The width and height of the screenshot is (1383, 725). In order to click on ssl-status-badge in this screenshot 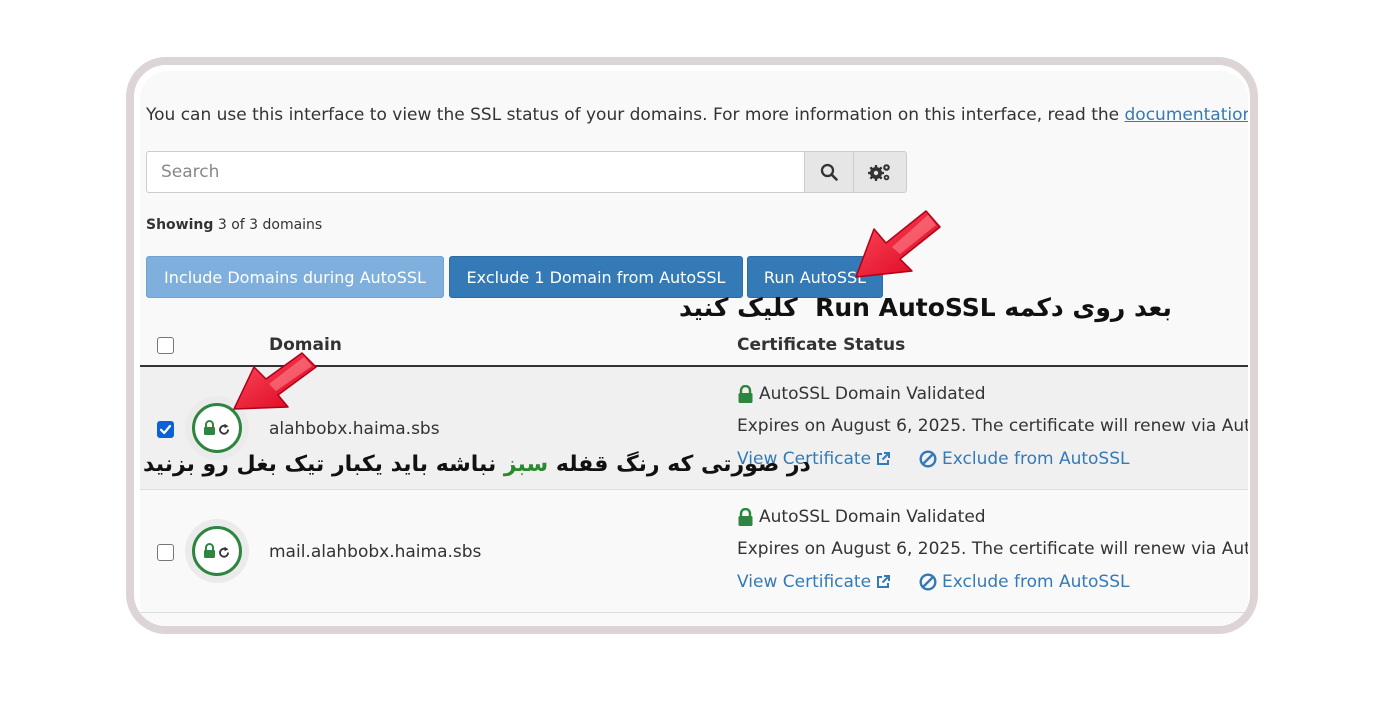, I will do `click(217, 551)`.